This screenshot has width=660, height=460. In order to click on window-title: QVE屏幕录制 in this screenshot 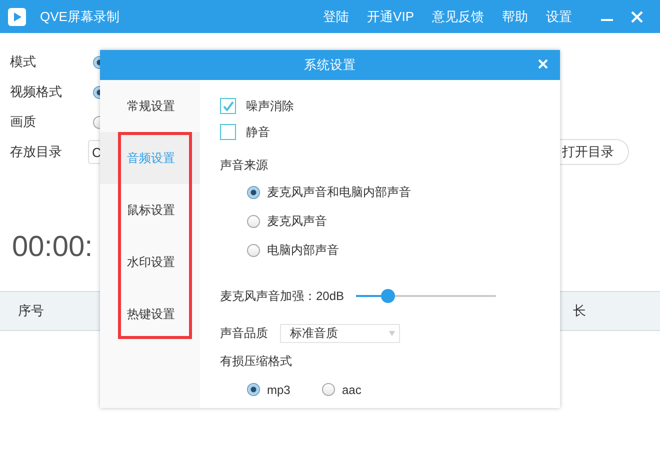, I will do `click(80, 17)`.